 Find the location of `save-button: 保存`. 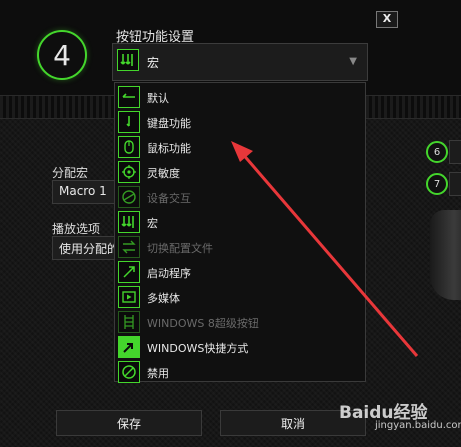

save-button: 保存 is located at coordinates (129, 423).